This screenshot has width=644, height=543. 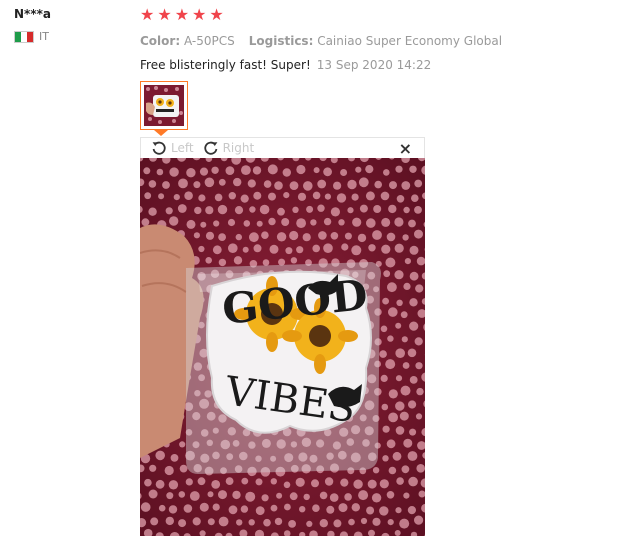 I want to click on rotate-left-button: Left, so click(x=172, y=148).